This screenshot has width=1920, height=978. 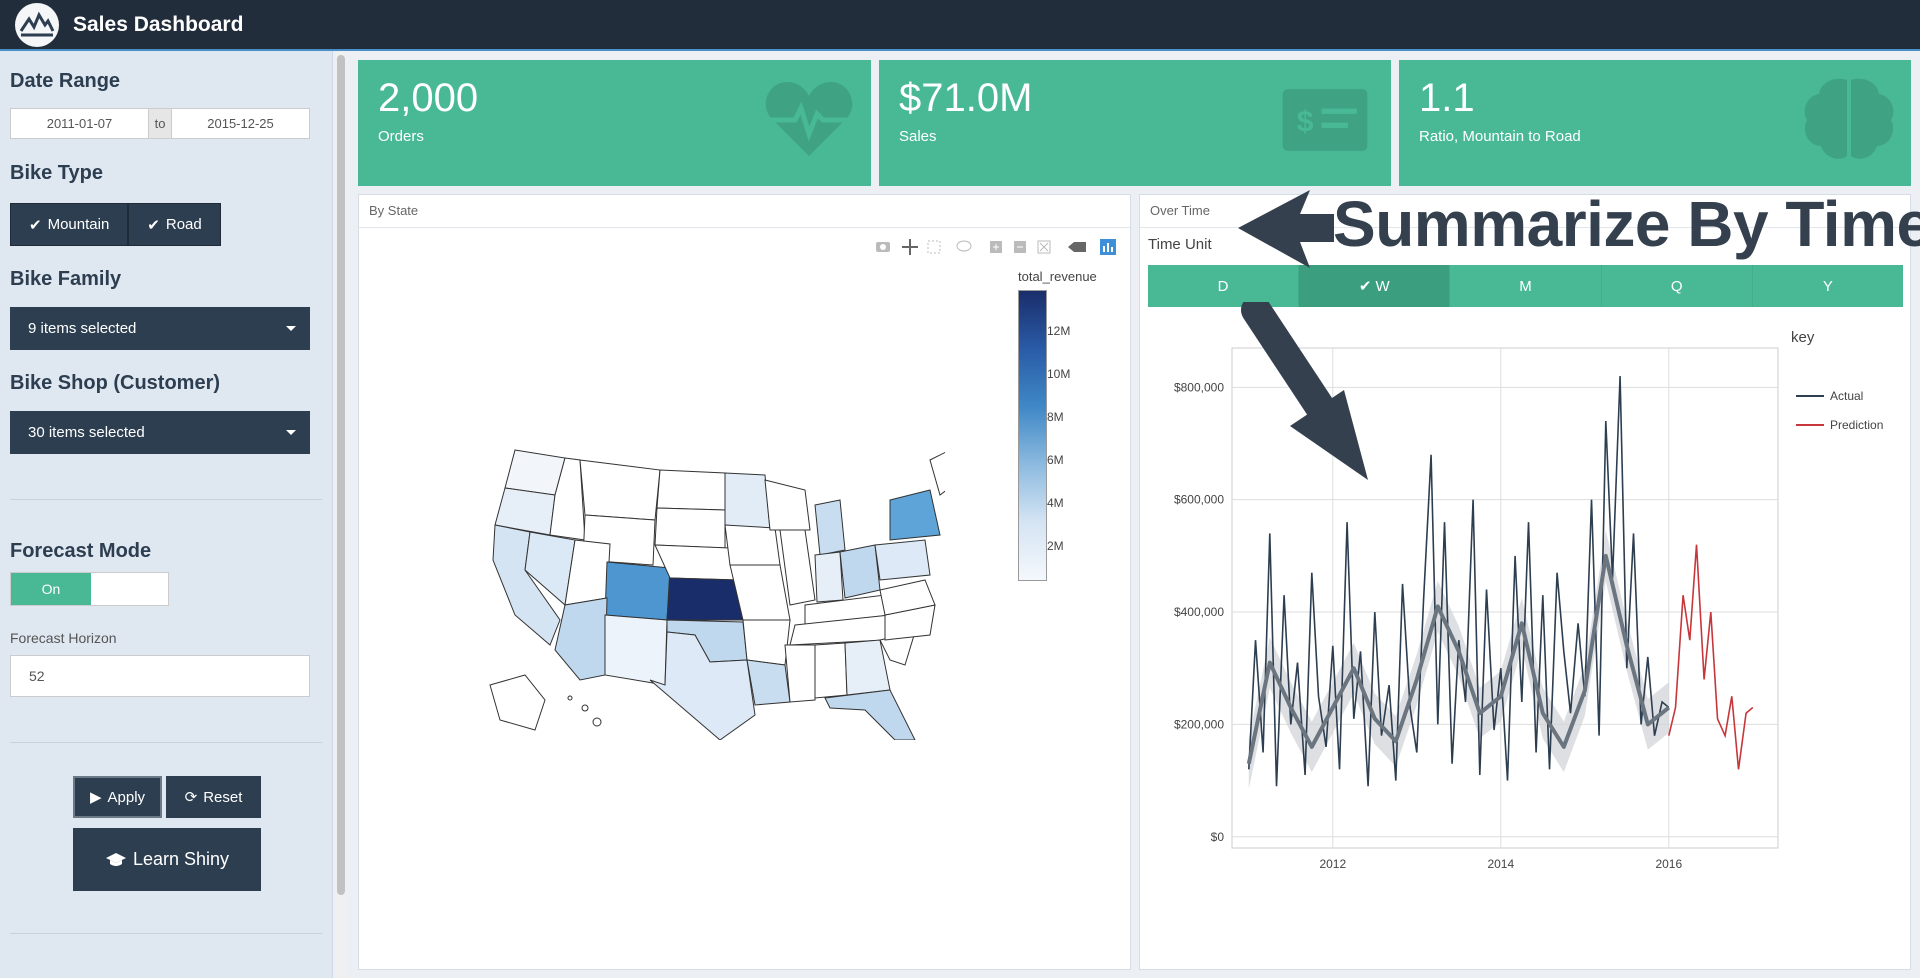 I want to click on bike-shop-value: 30 items selected, so click(x=86, y=432).